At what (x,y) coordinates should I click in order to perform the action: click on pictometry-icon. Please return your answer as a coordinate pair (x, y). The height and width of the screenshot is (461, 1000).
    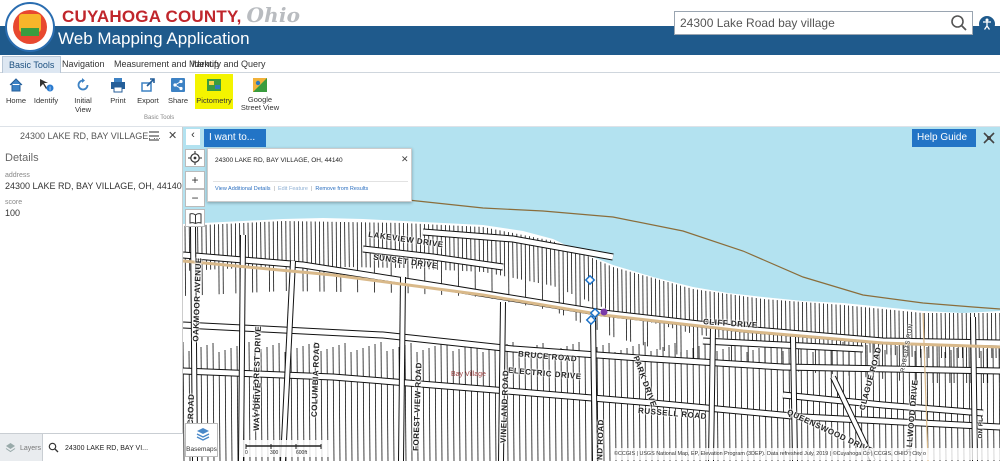
    Looking at the image, I should click on (214, 85).